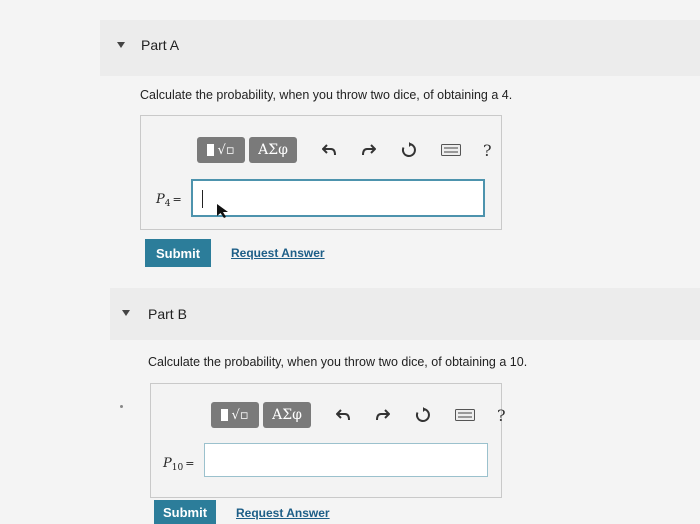  I want to click on part-a-answer-box: √▫ ΑΣφ ? P4 =, so click(321, 172).